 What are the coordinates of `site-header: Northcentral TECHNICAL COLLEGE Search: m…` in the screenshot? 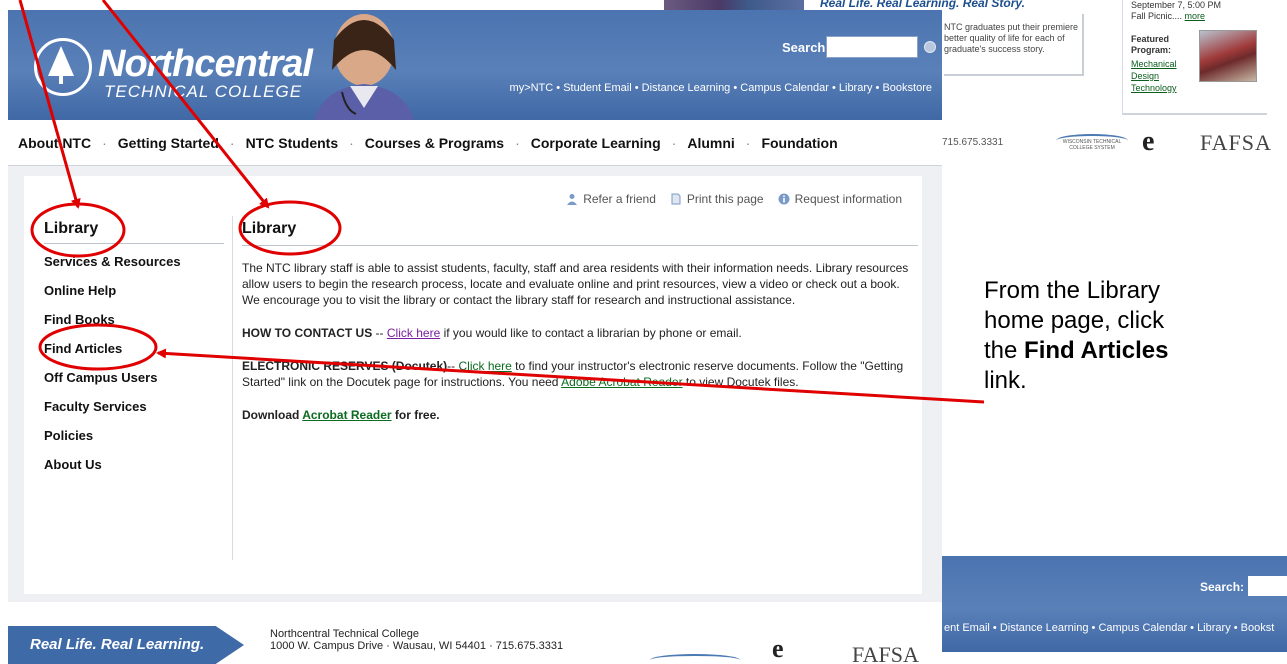 It's located at (475, 65).